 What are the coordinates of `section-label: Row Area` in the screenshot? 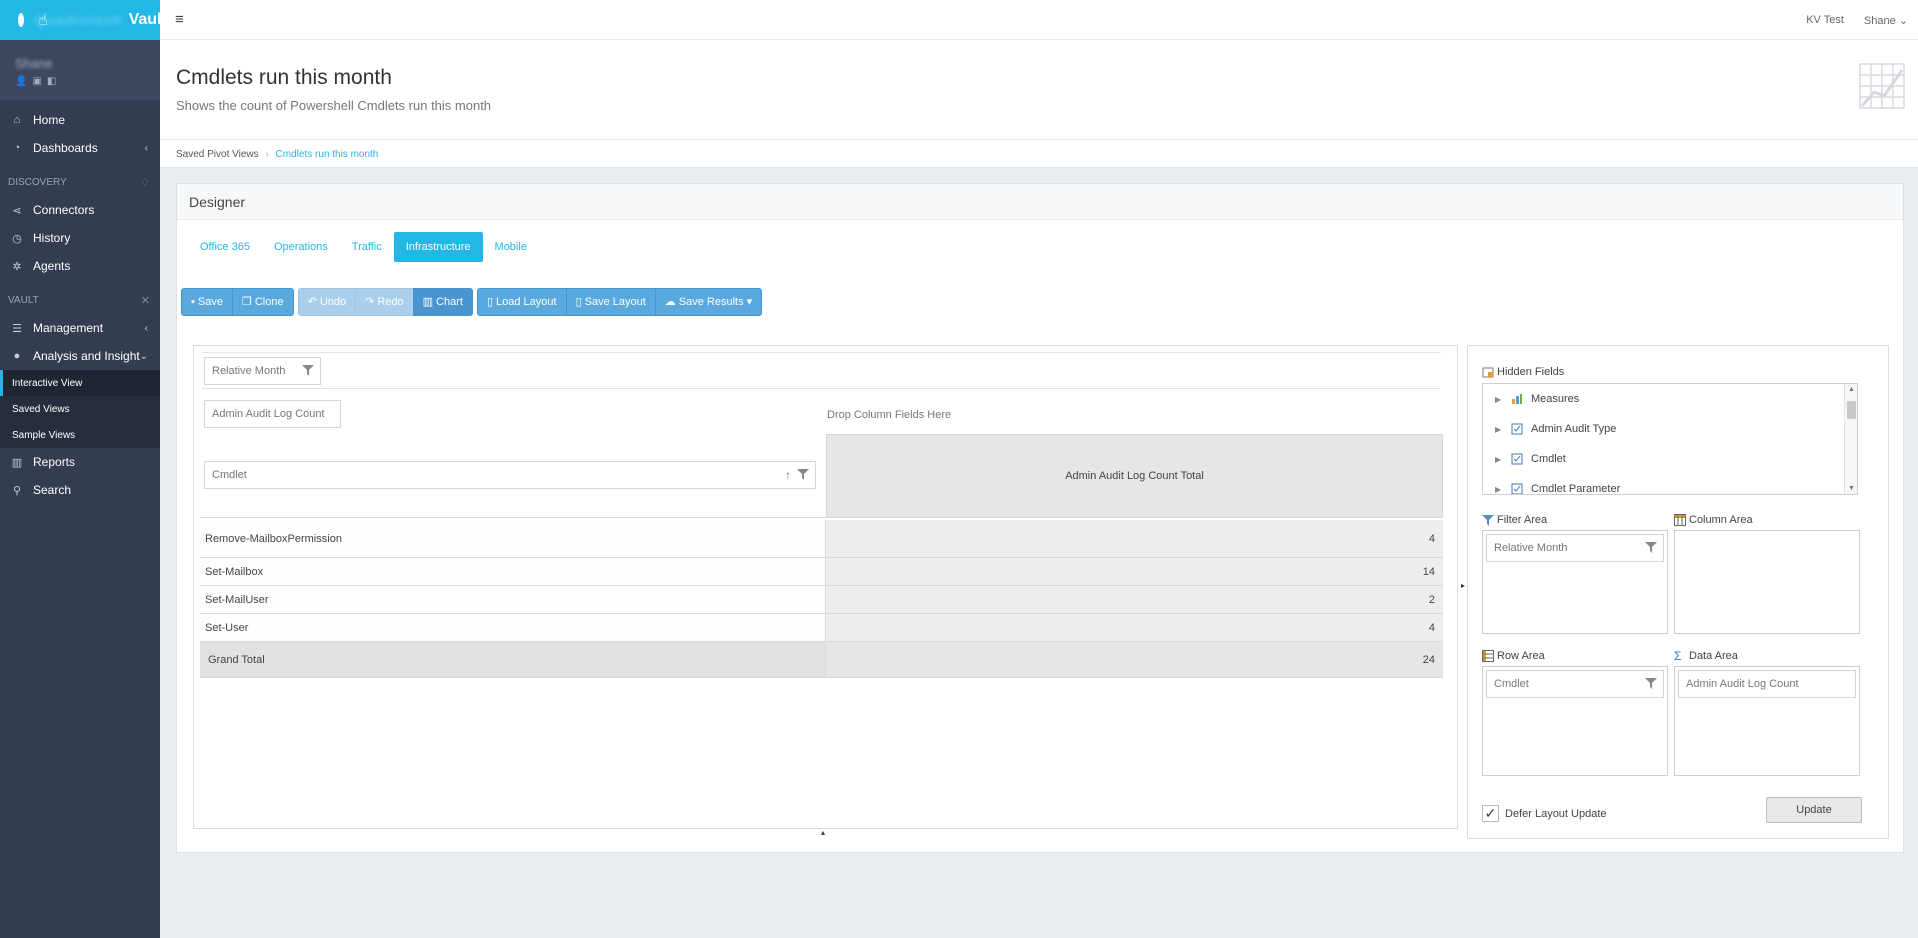 It's located at (1521, 656).